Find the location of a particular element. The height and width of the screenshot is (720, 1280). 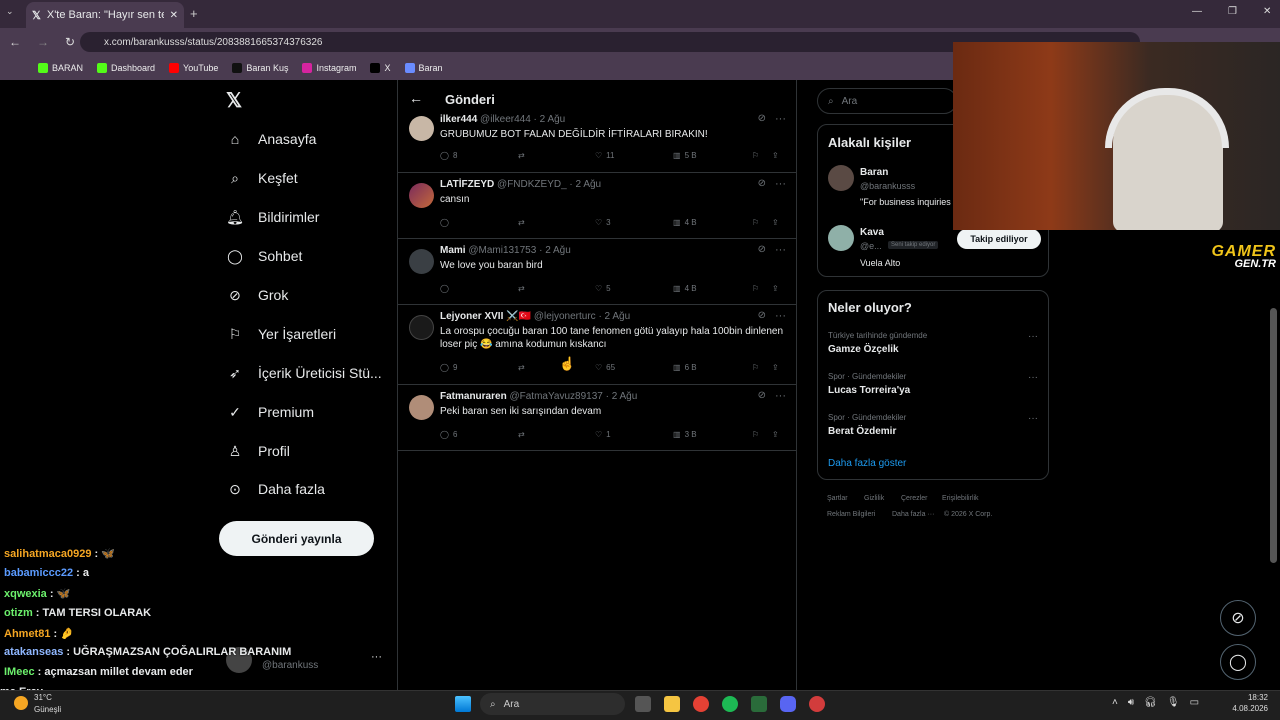

bookmark-x: X is located at coordinates (380, 68).